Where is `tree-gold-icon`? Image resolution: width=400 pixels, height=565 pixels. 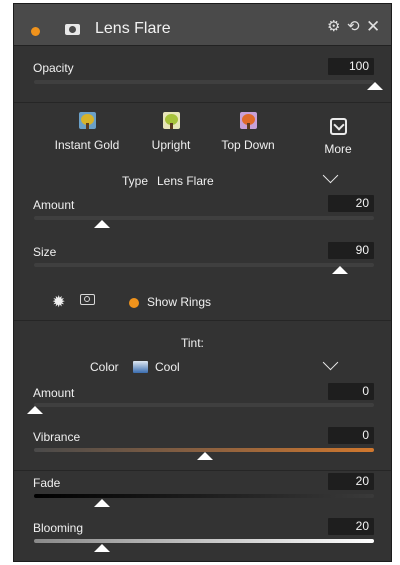
tree-gold-icon is located at coordinates (87, 120).